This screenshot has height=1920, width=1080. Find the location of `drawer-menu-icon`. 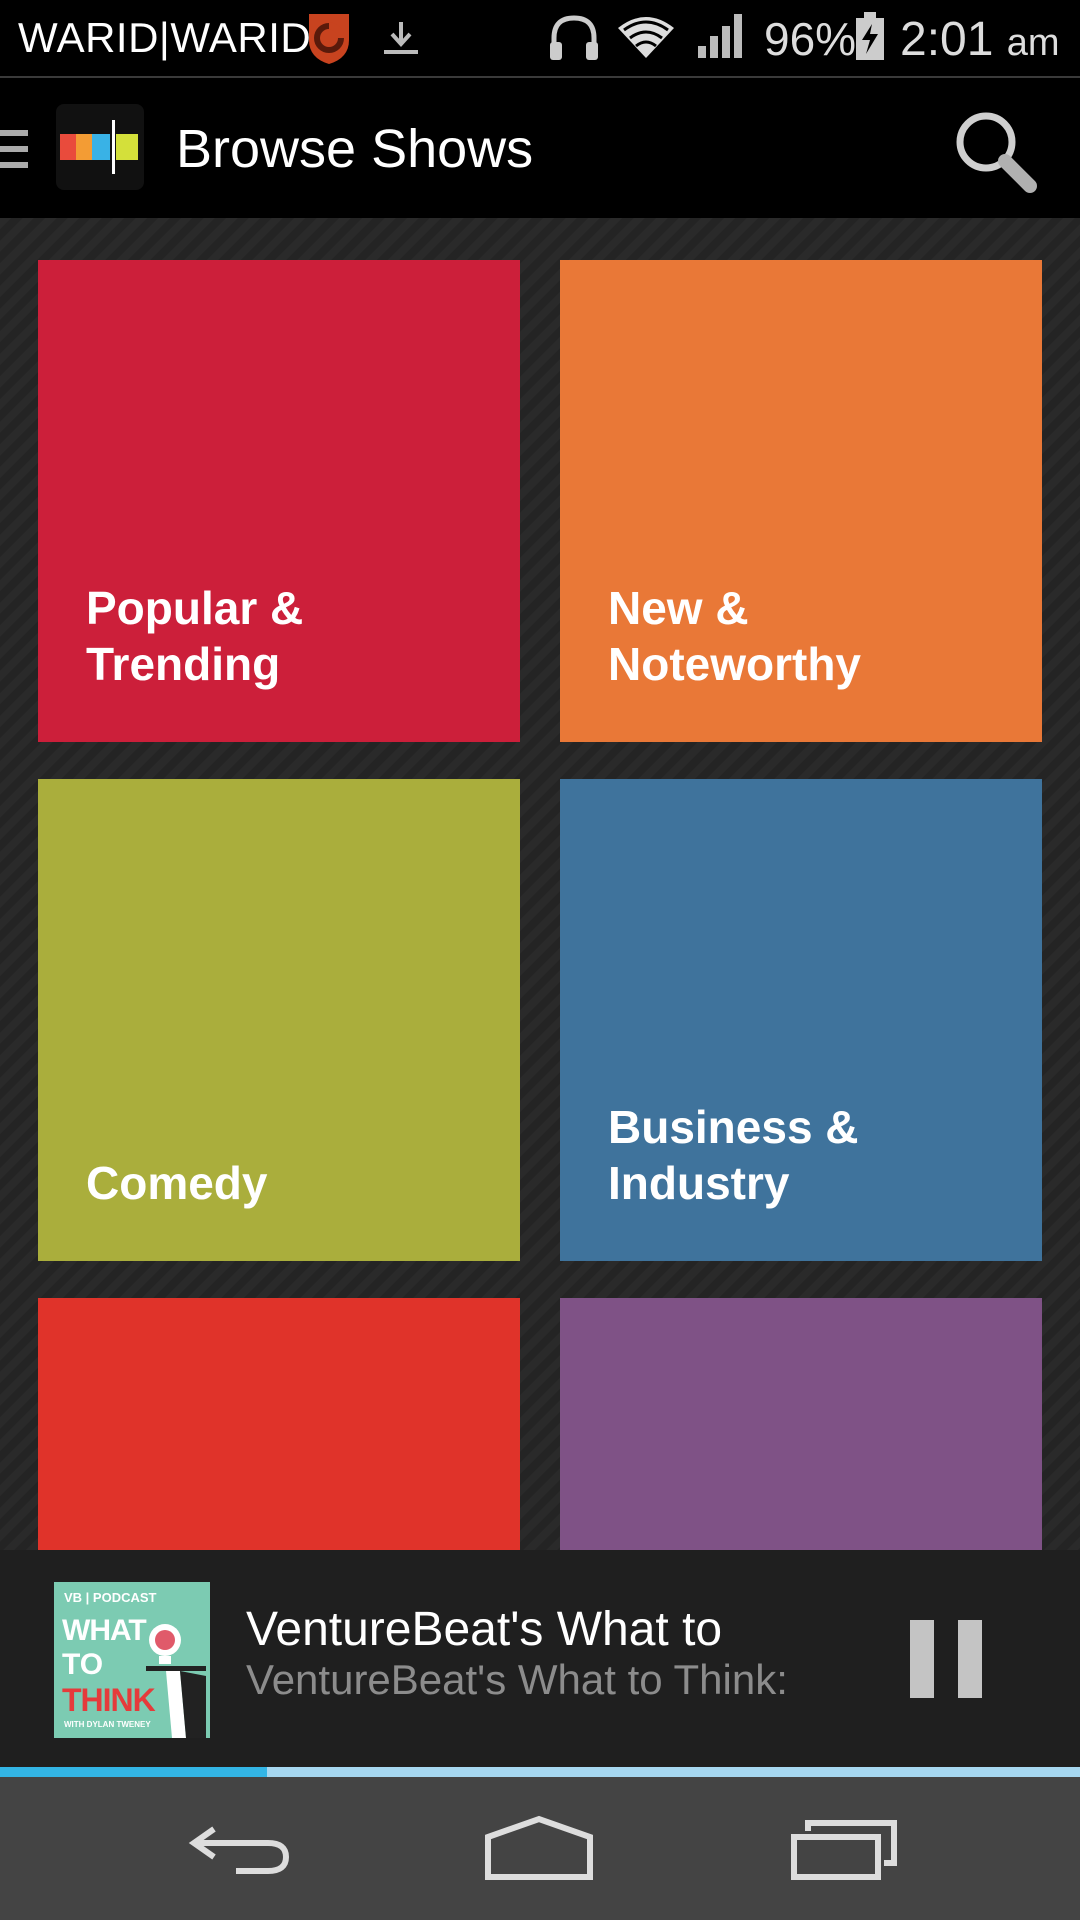

drawer-menu-icon is located at coordinates (14, 149).